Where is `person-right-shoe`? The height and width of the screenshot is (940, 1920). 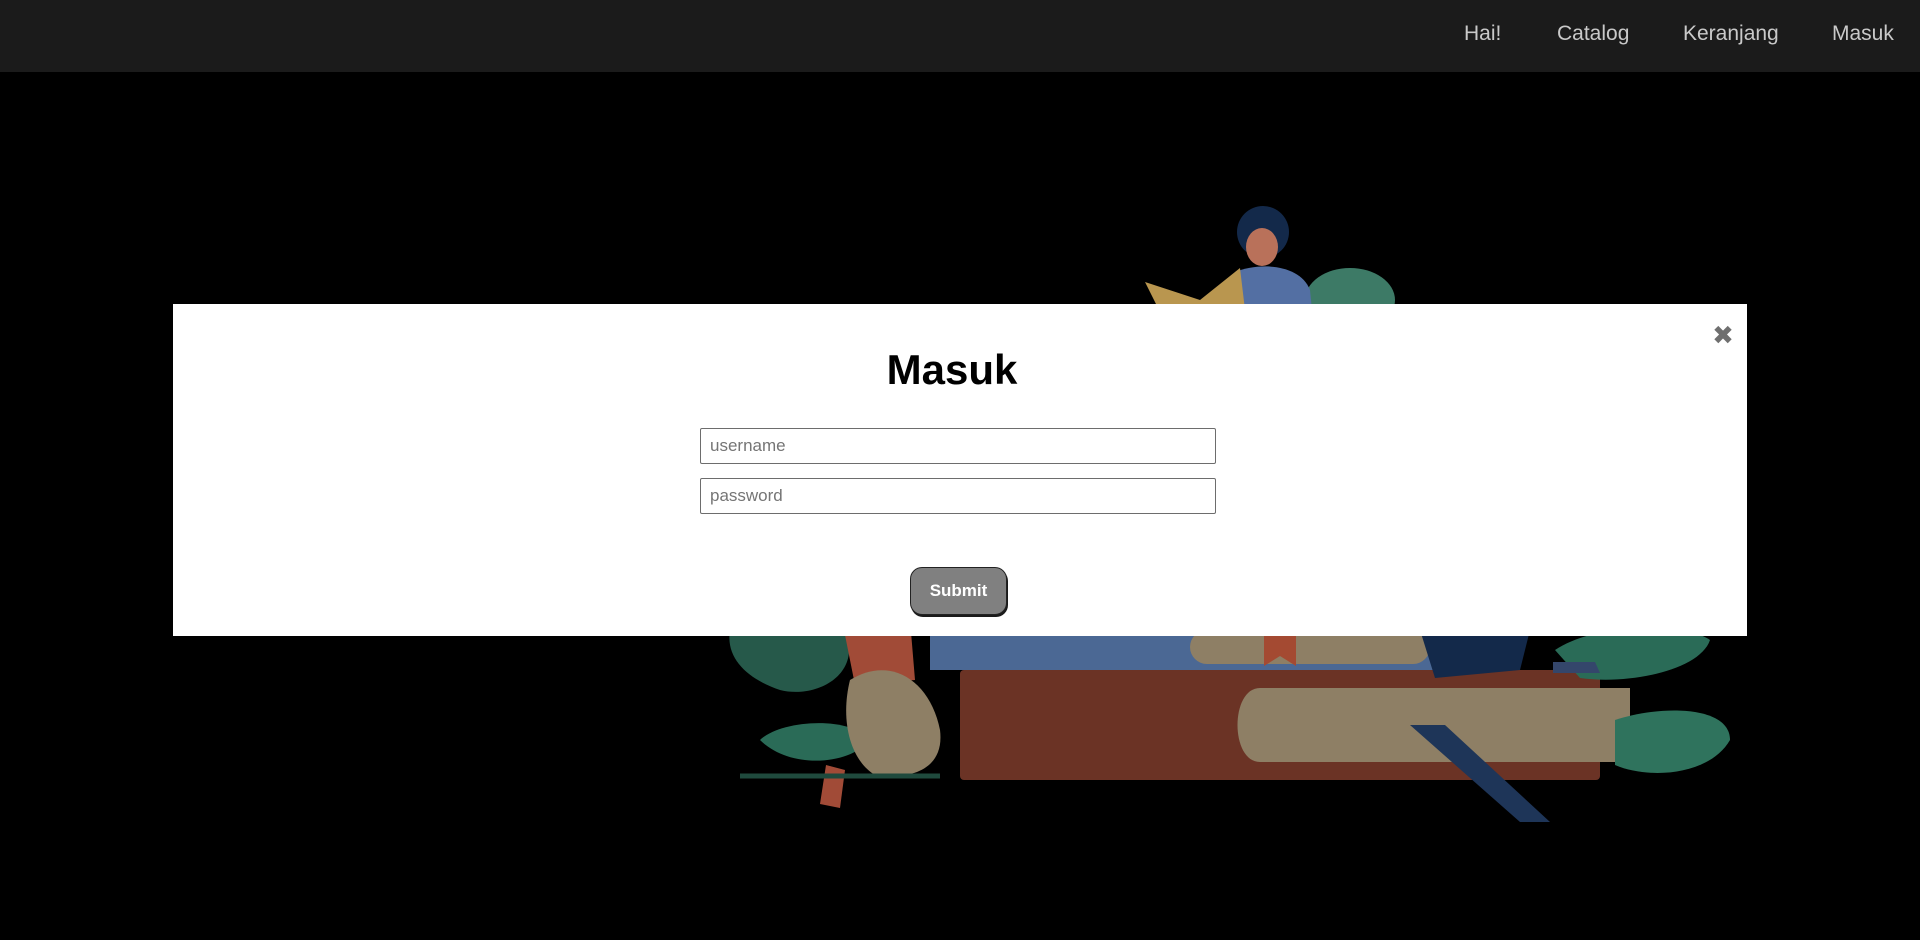
person-right-shoe is located at coordinates (1576, 667).